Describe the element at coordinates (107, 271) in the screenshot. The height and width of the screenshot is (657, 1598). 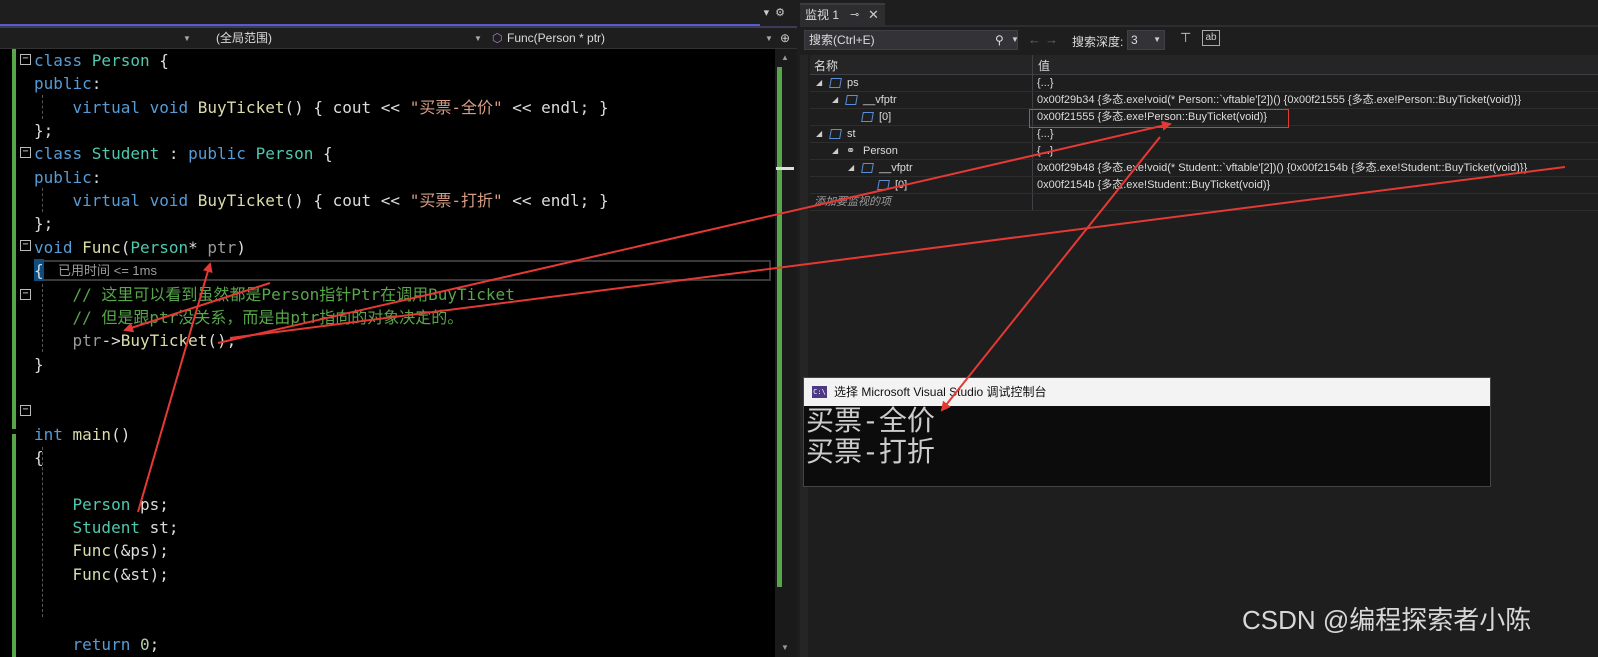
I see `perf-tip-elapsed-time: 已用时间 <= 1ms` at that location.